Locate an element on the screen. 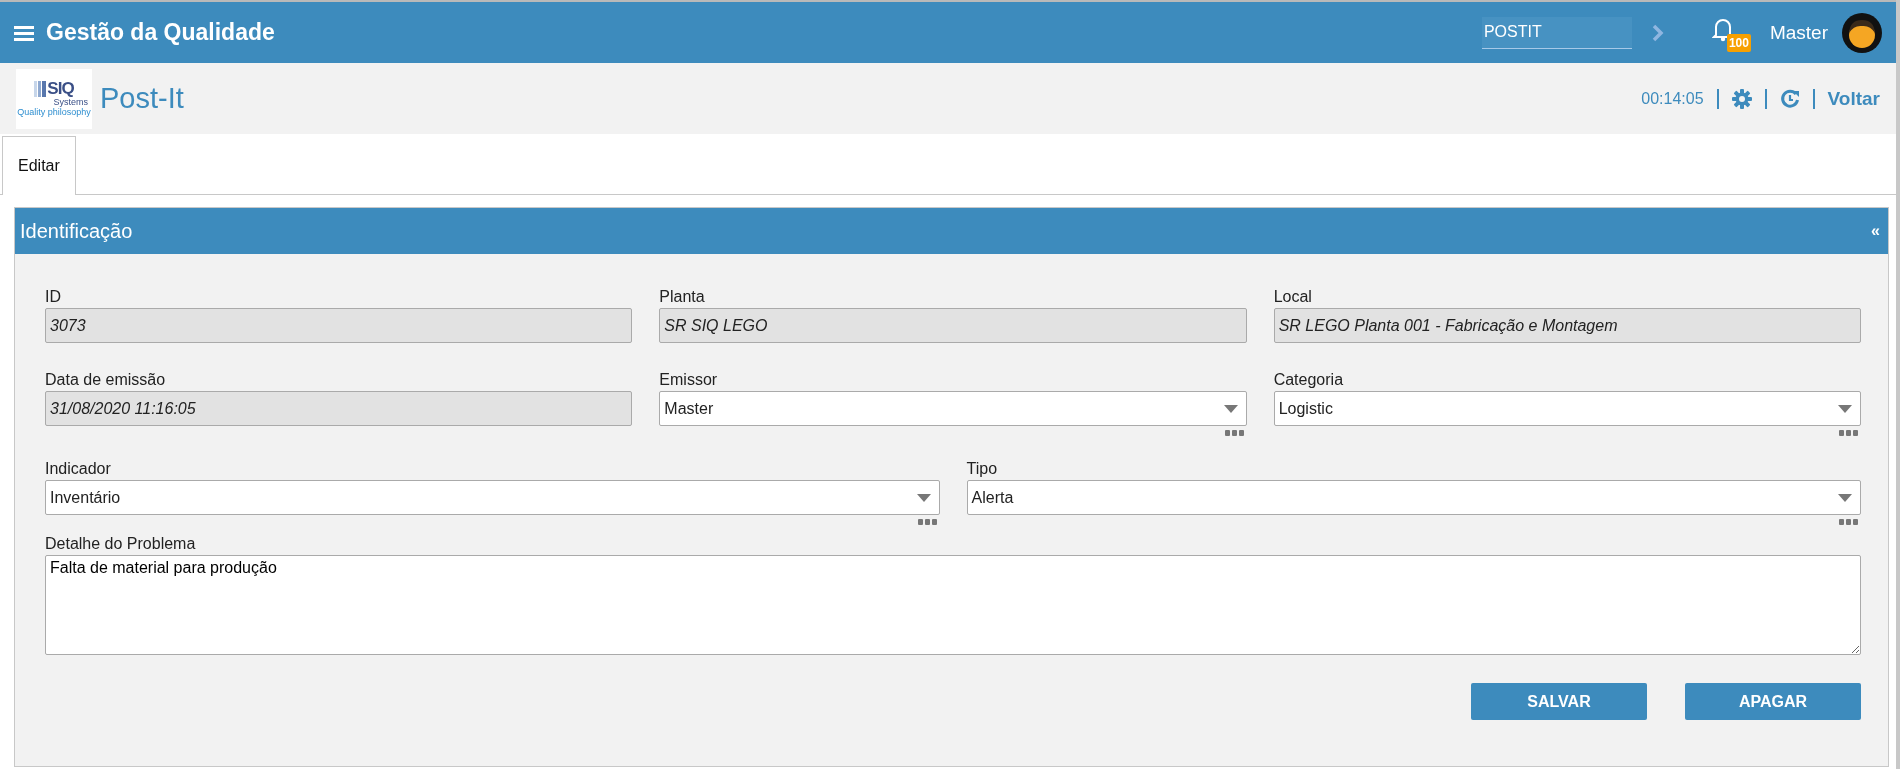 The height and width of the screenshot is (769, 1900). readonly-field: SR SIQ LEGO is located at coordinates (953, 325).